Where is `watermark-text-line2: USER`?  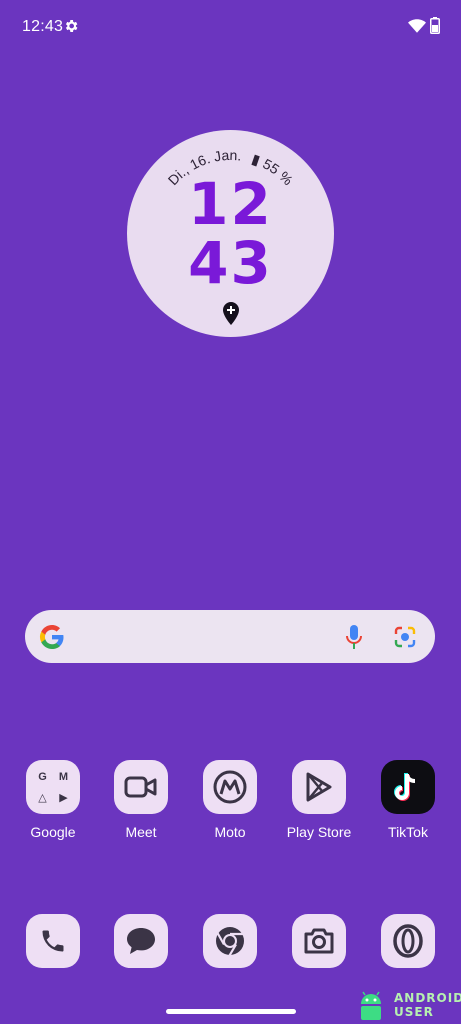 watermark-text-line2: USER is located at coordinates (414, 1012).